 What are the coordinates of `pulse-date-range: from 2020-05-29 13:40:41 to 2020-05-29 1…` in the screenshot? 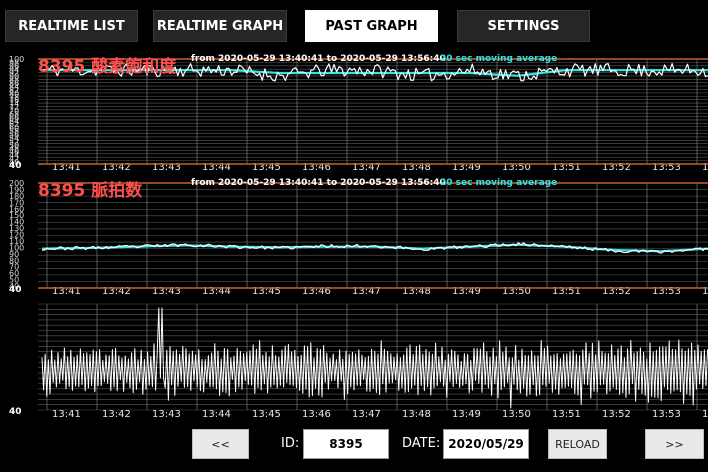 It's located at (318, 183).